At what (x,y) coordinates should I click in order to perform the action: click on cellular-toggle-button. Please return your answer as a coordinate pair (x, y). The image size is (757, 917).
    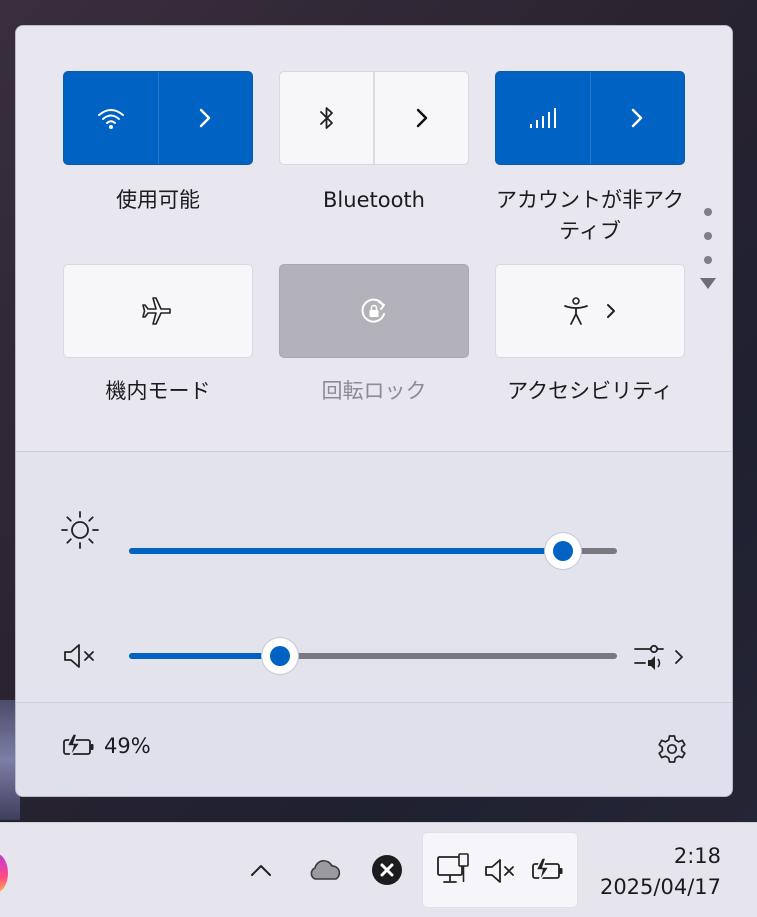
    Looking at the image, I should click on (543, 118).